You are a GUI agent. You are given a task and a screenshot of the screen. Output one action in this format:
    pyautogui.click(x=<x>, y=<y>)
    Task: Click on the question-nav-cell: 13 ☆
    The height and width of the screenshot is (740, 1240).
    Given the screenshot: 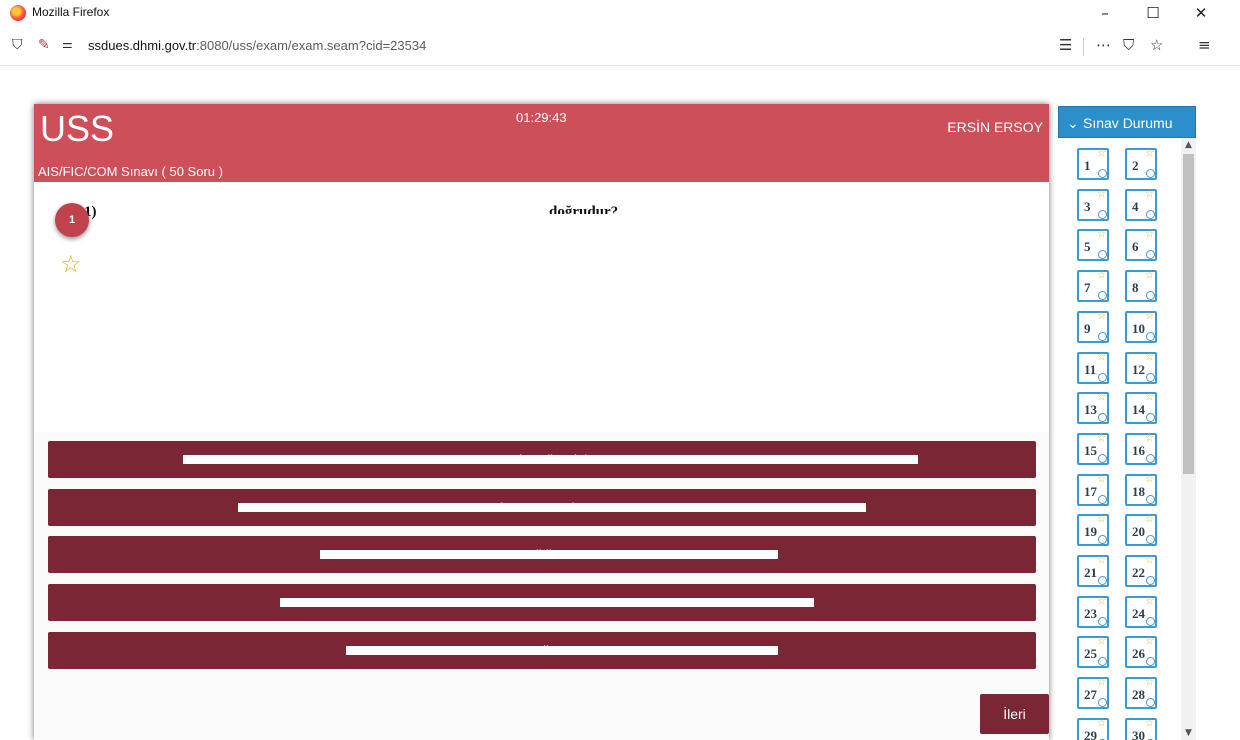 What is the action you would take?
    pyautogui.click(x=1093, y=408)
    